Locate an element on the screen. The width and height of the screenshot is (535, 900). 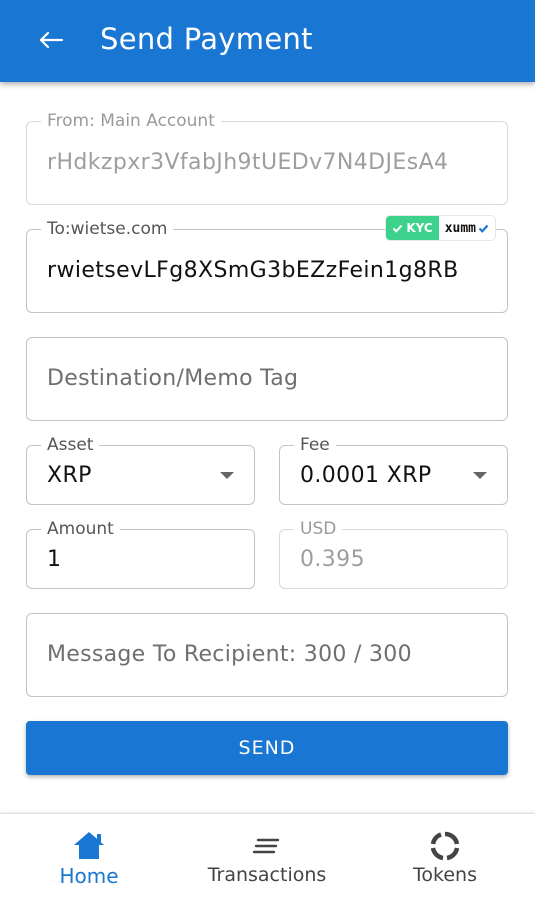
nav-label-transactions: Transactions is located at coordinates (267, 875).